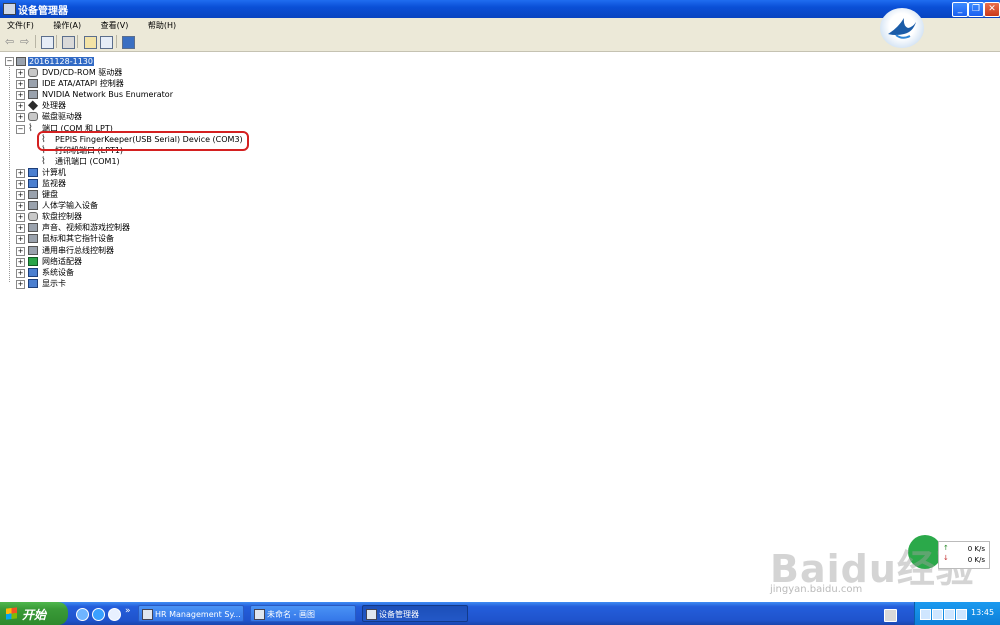  What do you see at coordinates (143, 141) in the screenshot?
I see `highlight-annotation` at bounding box center [143, 141].